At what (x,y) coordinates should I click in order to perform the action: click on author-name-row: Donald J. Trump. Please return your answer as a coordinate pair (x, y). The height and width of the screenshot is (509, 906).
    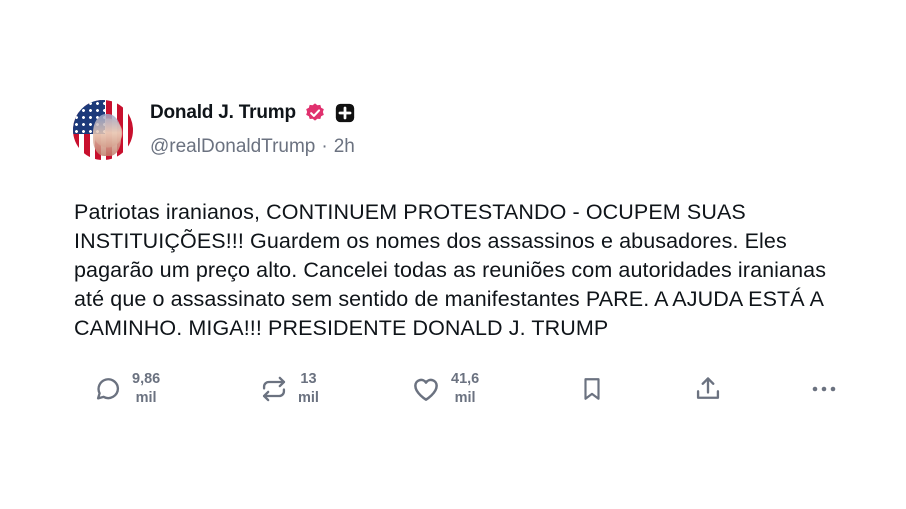
    Looking at the image, I should click on (253, 113).